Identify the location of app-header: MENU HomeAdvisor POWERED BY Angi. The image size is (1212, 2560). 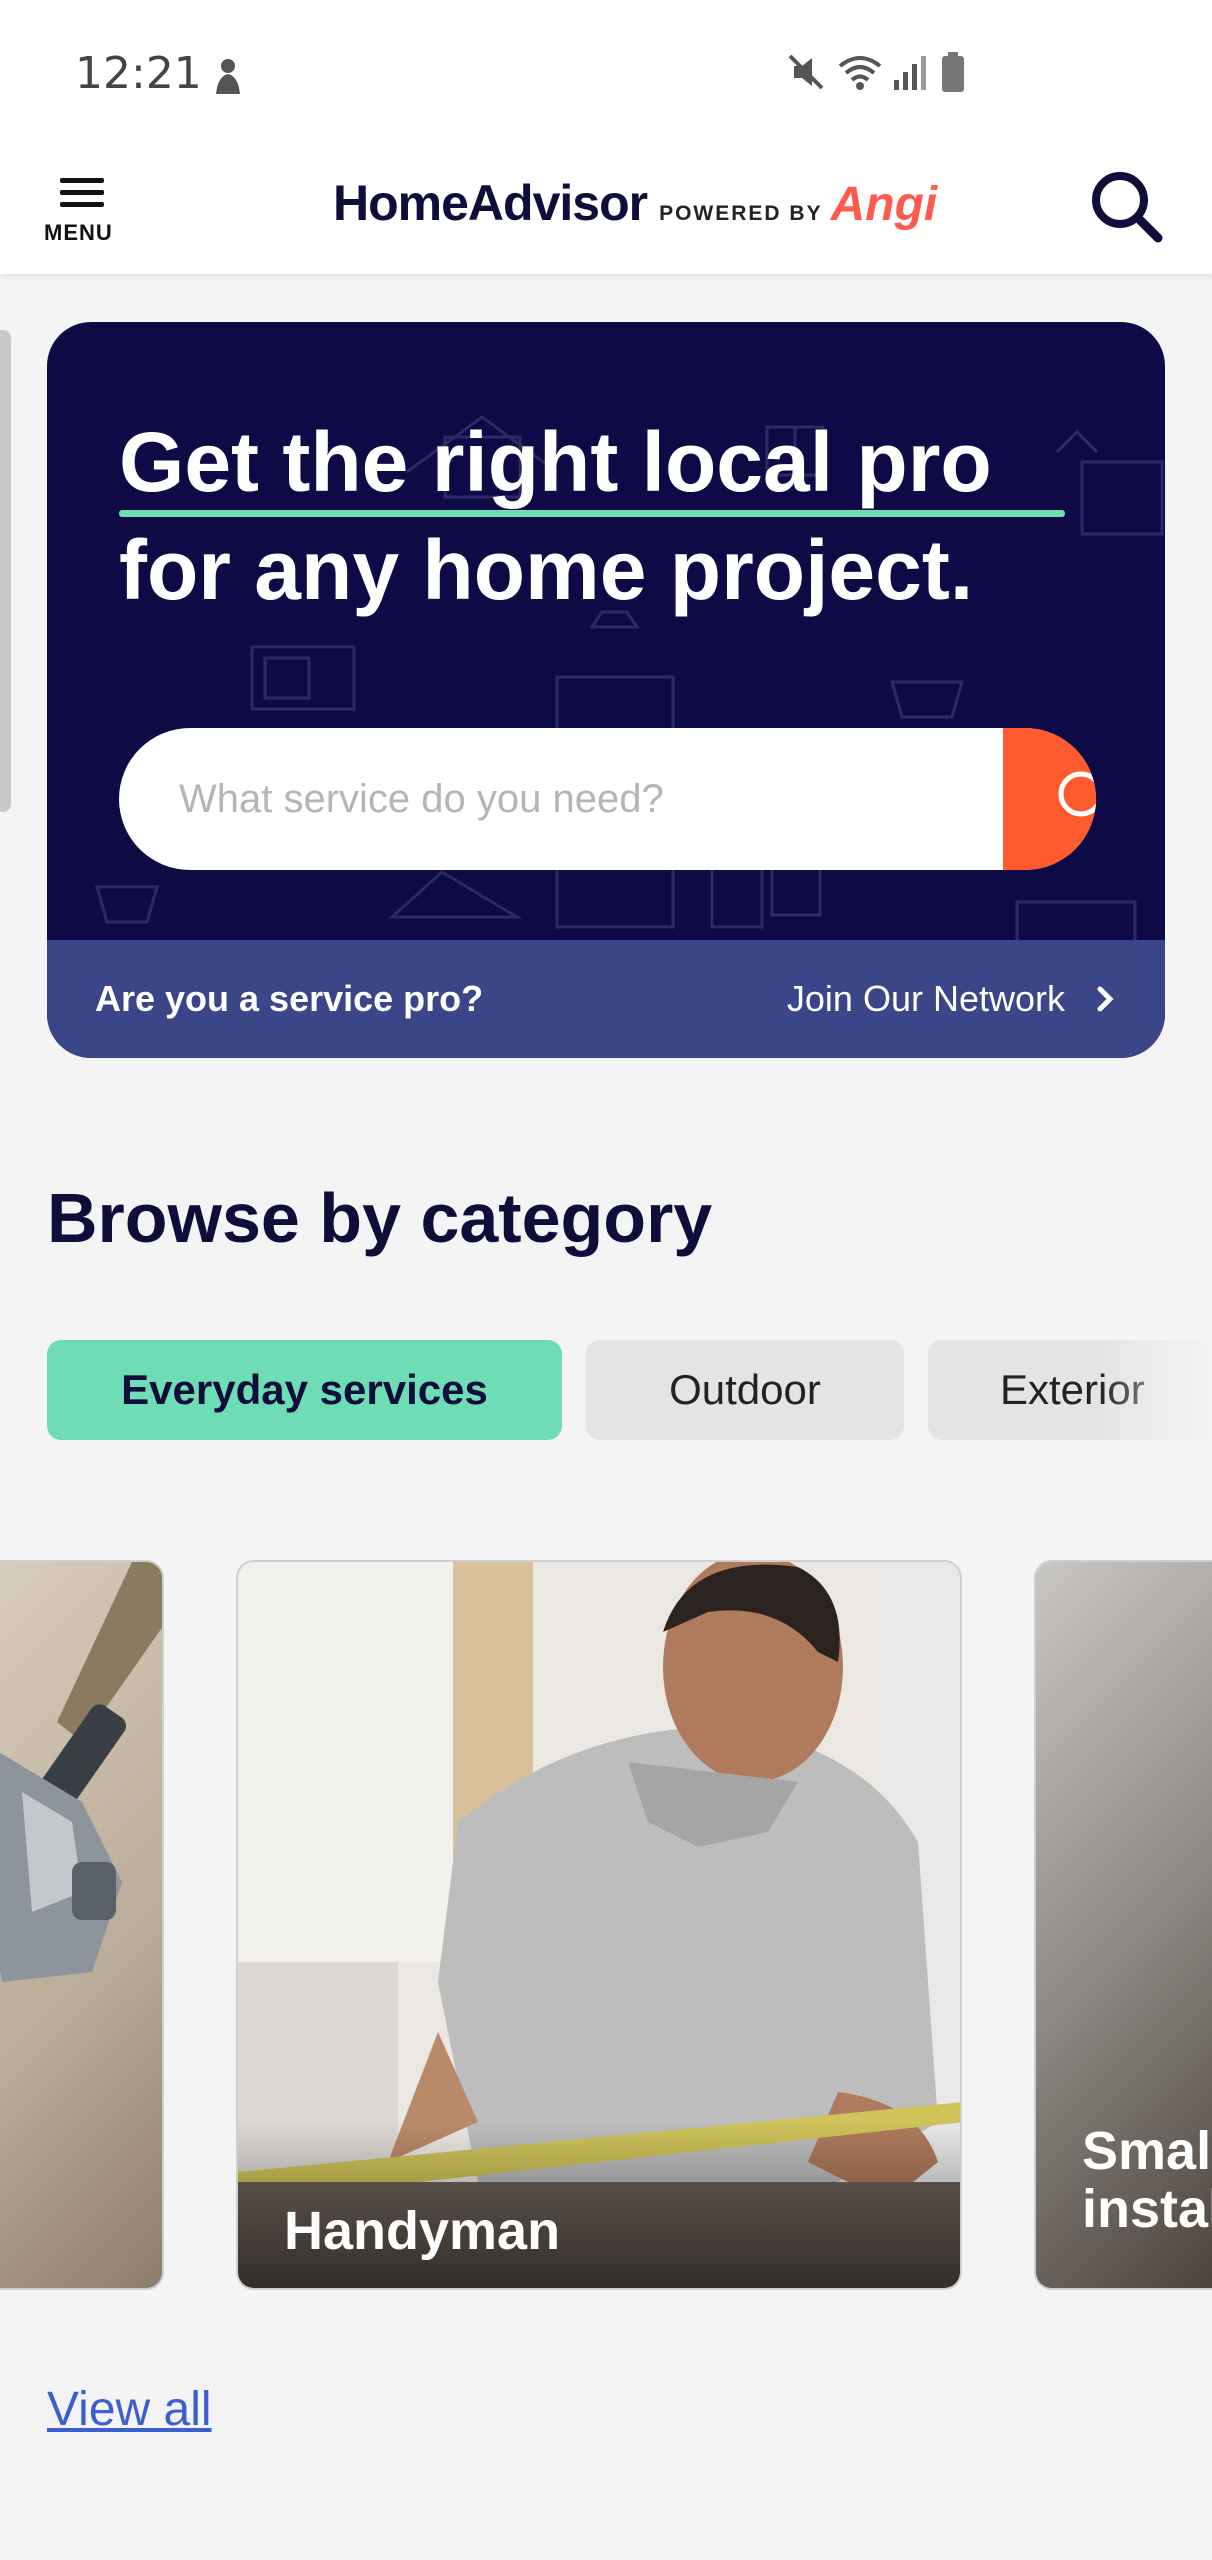
(606, 212).